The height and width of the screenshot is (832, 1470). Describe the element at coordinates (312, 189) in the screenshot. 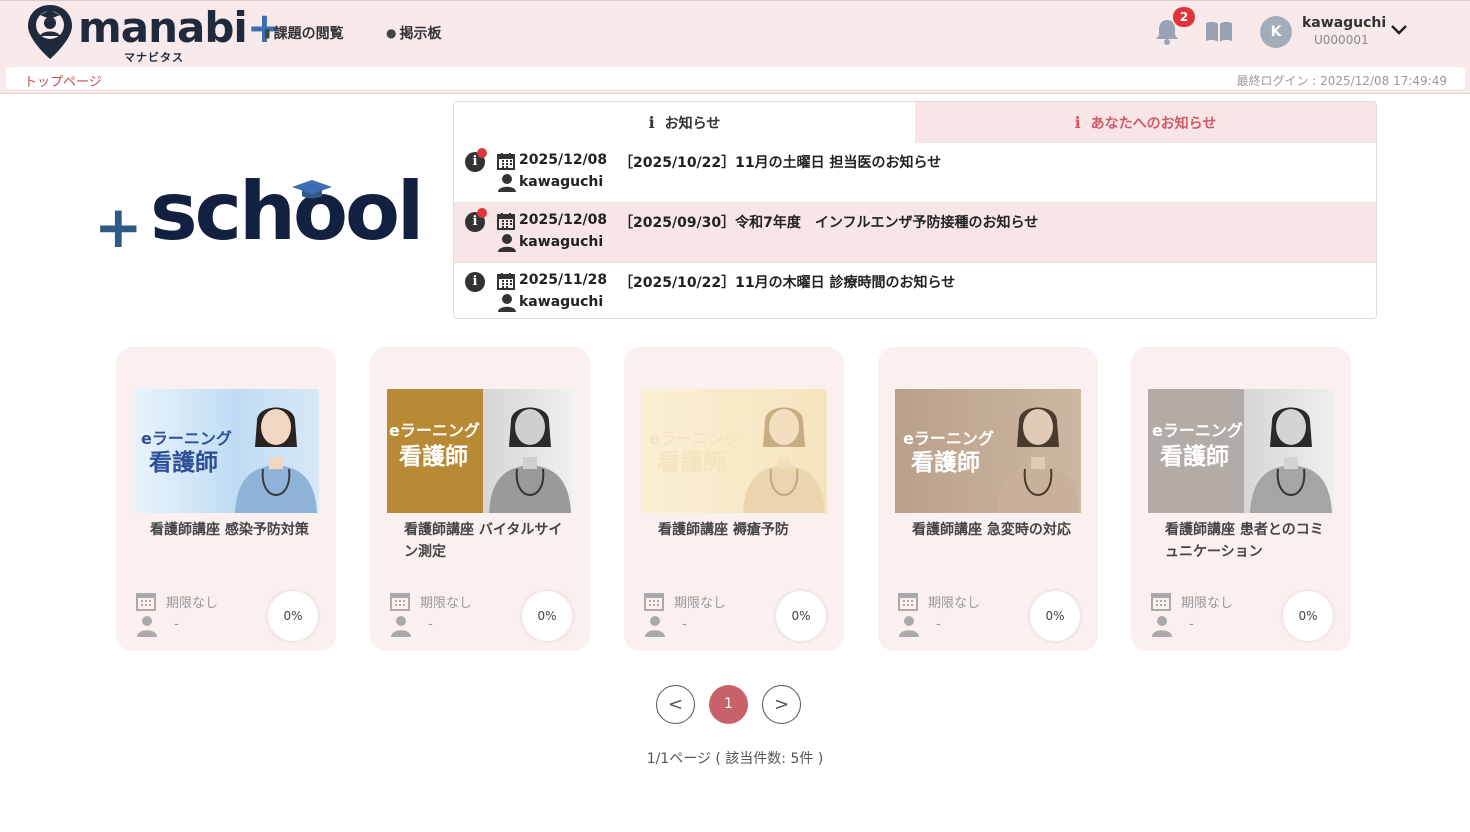

I see `graduation-cap-icon` at that location.